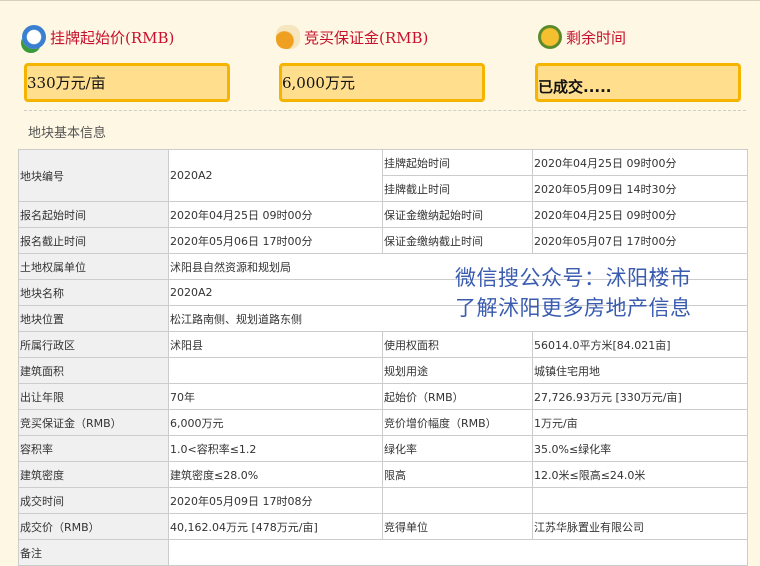 This screenshot has height=566, width=760. What do you see at coordinates (640, 240) in the screenshot?
I see `value-cell: 2020年05月07日 17时00分` at bounding box center [640, 240].